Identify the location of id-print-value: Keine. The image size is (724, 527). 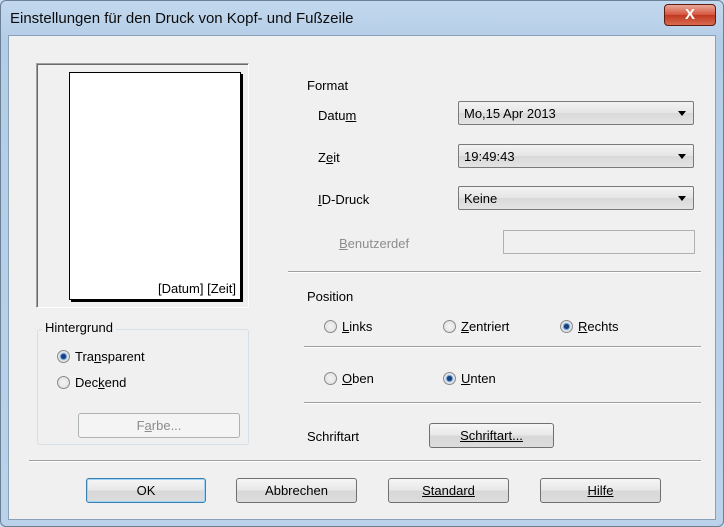
(481, 198).